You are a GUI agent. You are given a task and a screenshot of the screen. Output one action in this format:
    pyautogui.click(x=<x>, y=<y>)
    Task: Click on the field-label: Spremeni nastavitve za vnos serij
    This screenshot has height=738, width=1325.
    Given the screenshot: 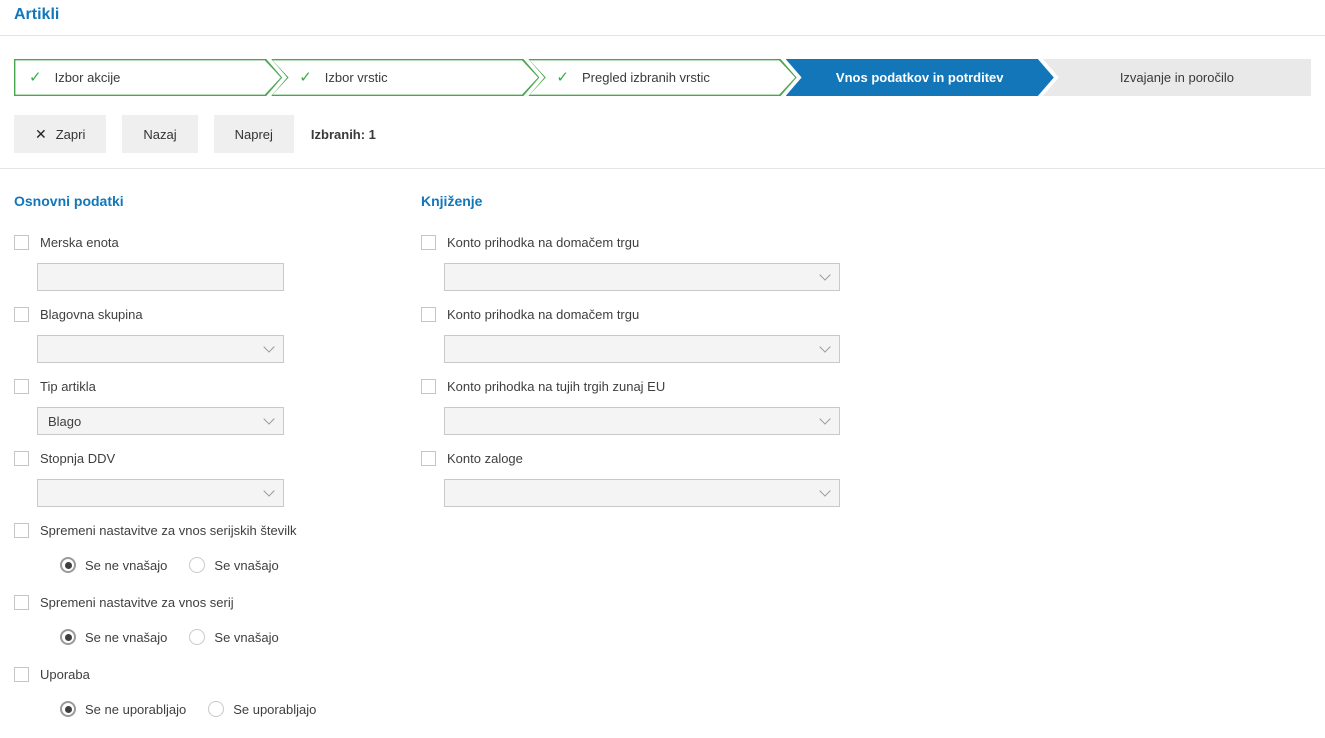 What is the action you would take?
    pyautogui.click(x=137, y=602)
    